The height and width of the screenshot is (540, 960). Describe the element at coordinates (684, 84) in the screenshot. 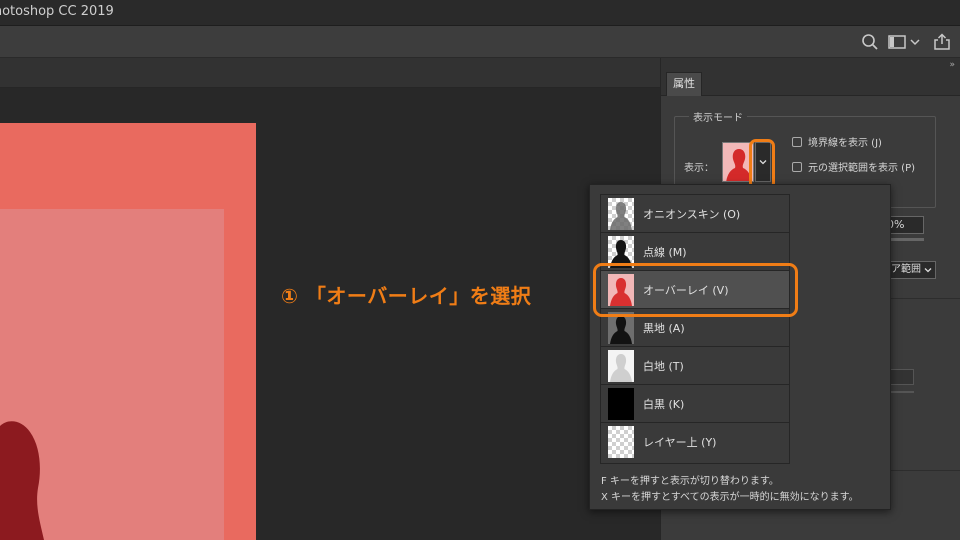

I see `tab-properties: 属性` at that location.